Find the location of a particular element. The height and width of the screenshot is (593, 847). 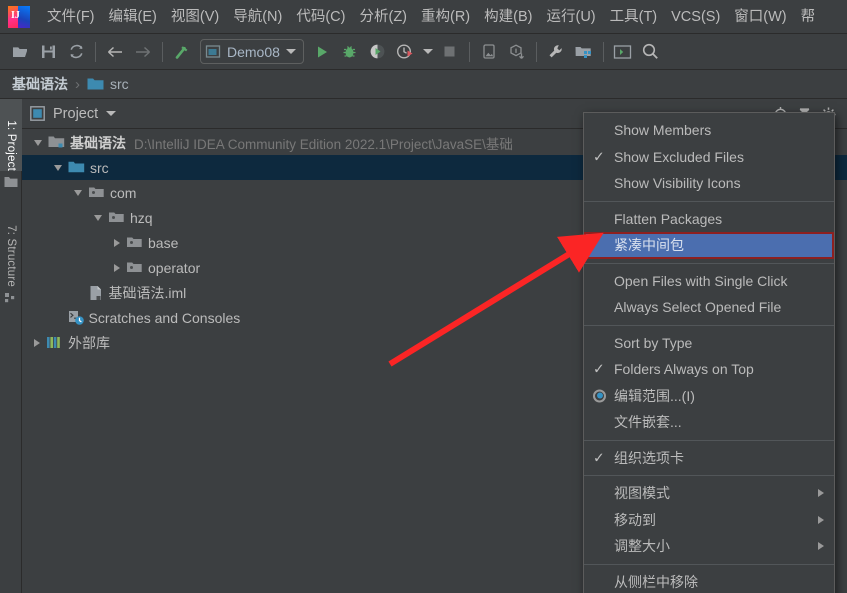

sync-project-icon is located at coordinates (517, 52).